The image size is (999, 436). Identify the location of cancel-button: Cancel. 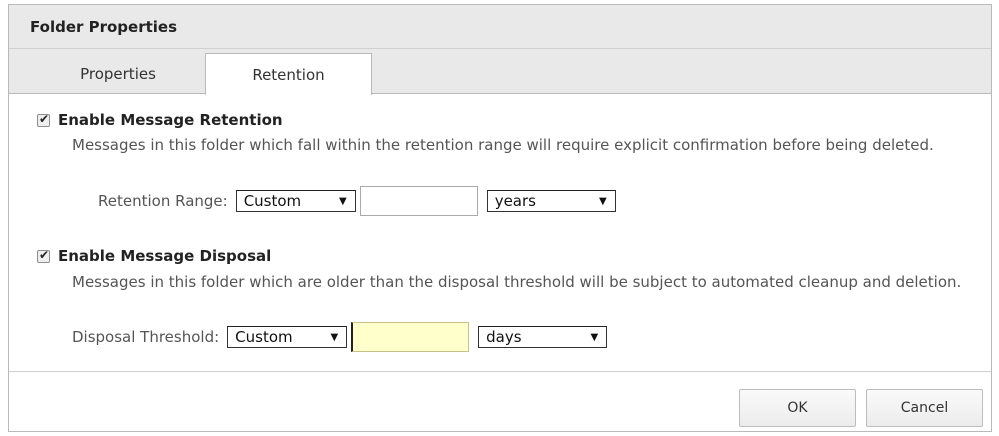
(924, 408).